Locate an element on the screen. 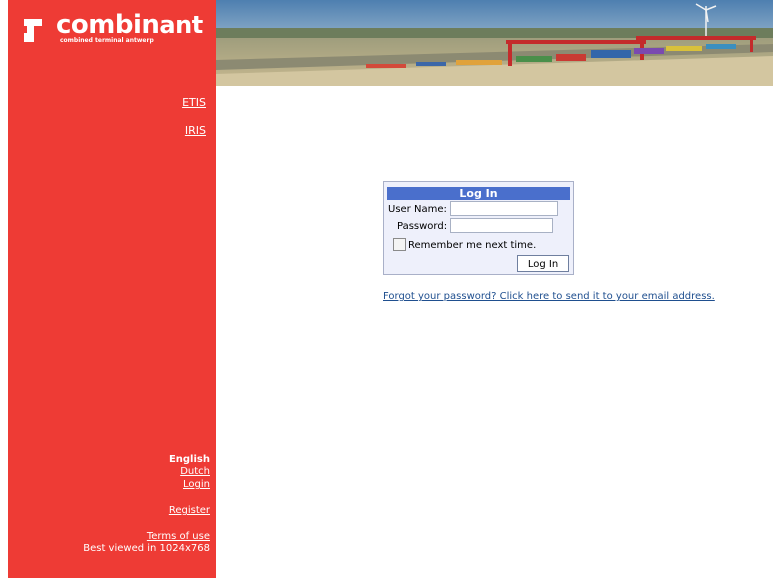 The height and width of the screenshot is (578, 773). remember-me-label: Remember me next time. is located at coordinates (472, 245).